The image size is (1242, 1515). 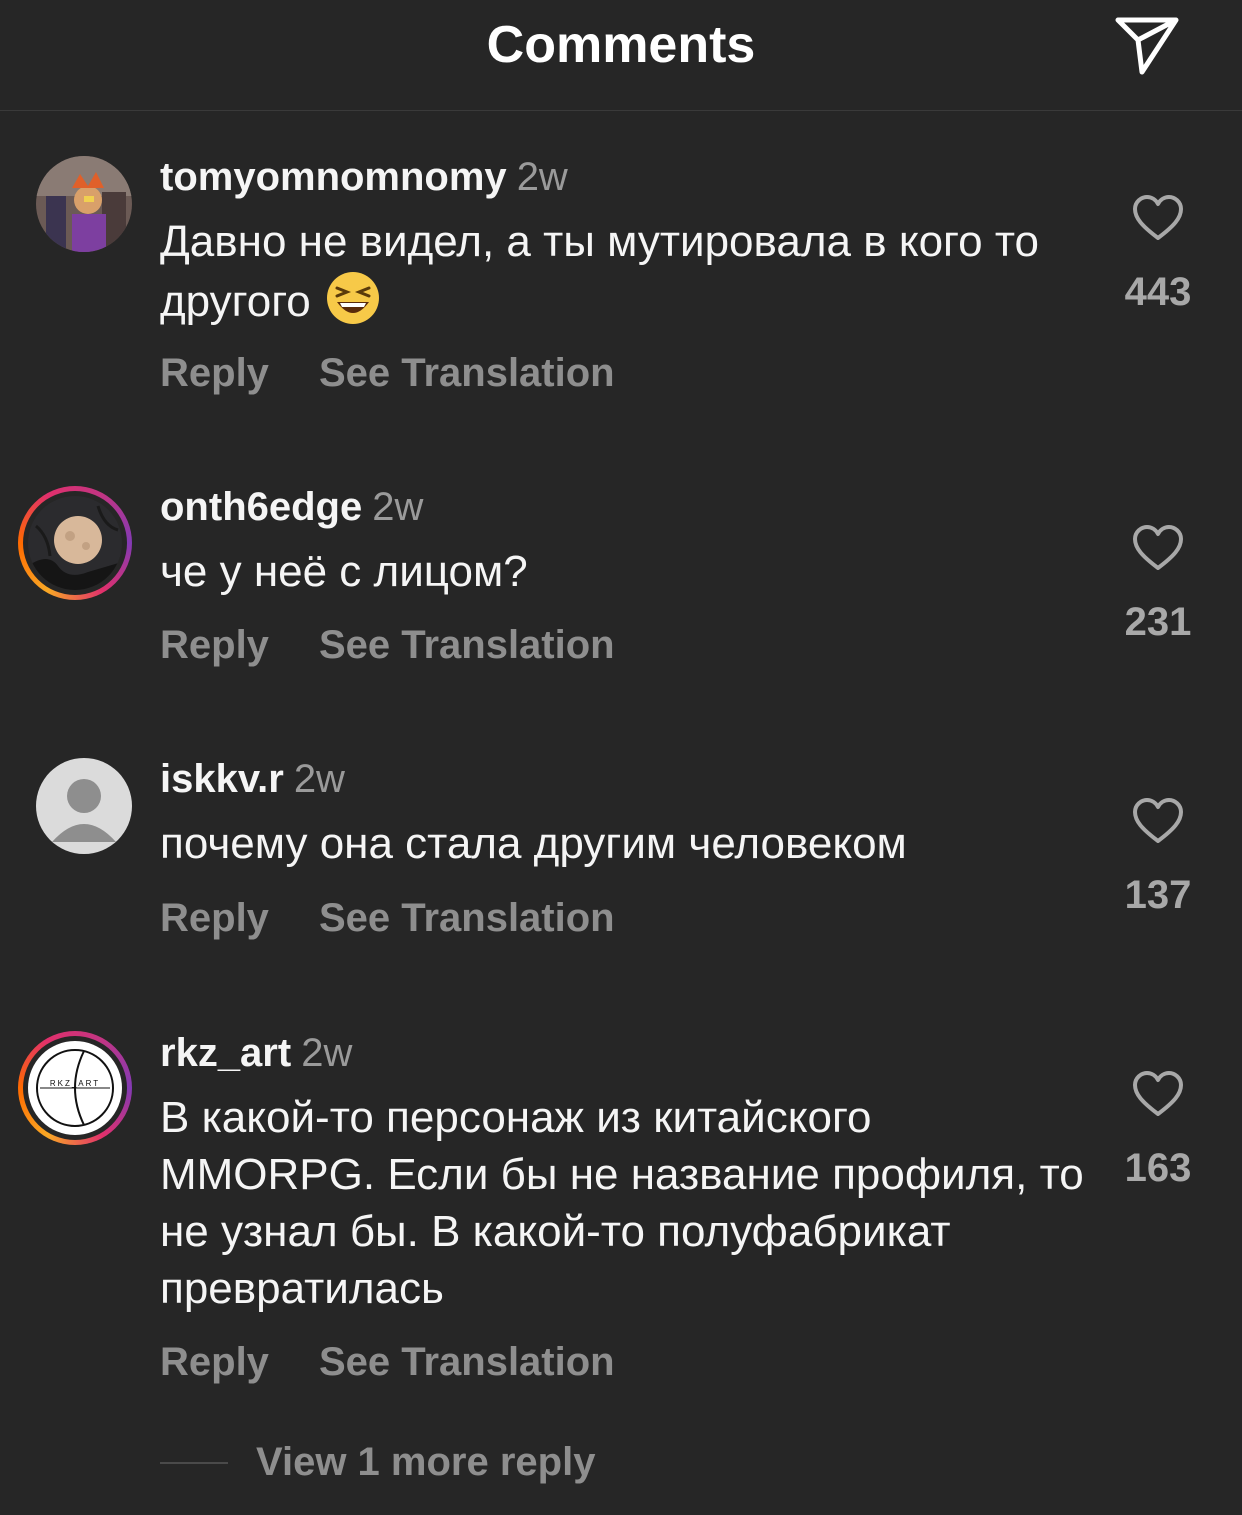 I want to click on like-count: 443, so click(x=1158, y=292).